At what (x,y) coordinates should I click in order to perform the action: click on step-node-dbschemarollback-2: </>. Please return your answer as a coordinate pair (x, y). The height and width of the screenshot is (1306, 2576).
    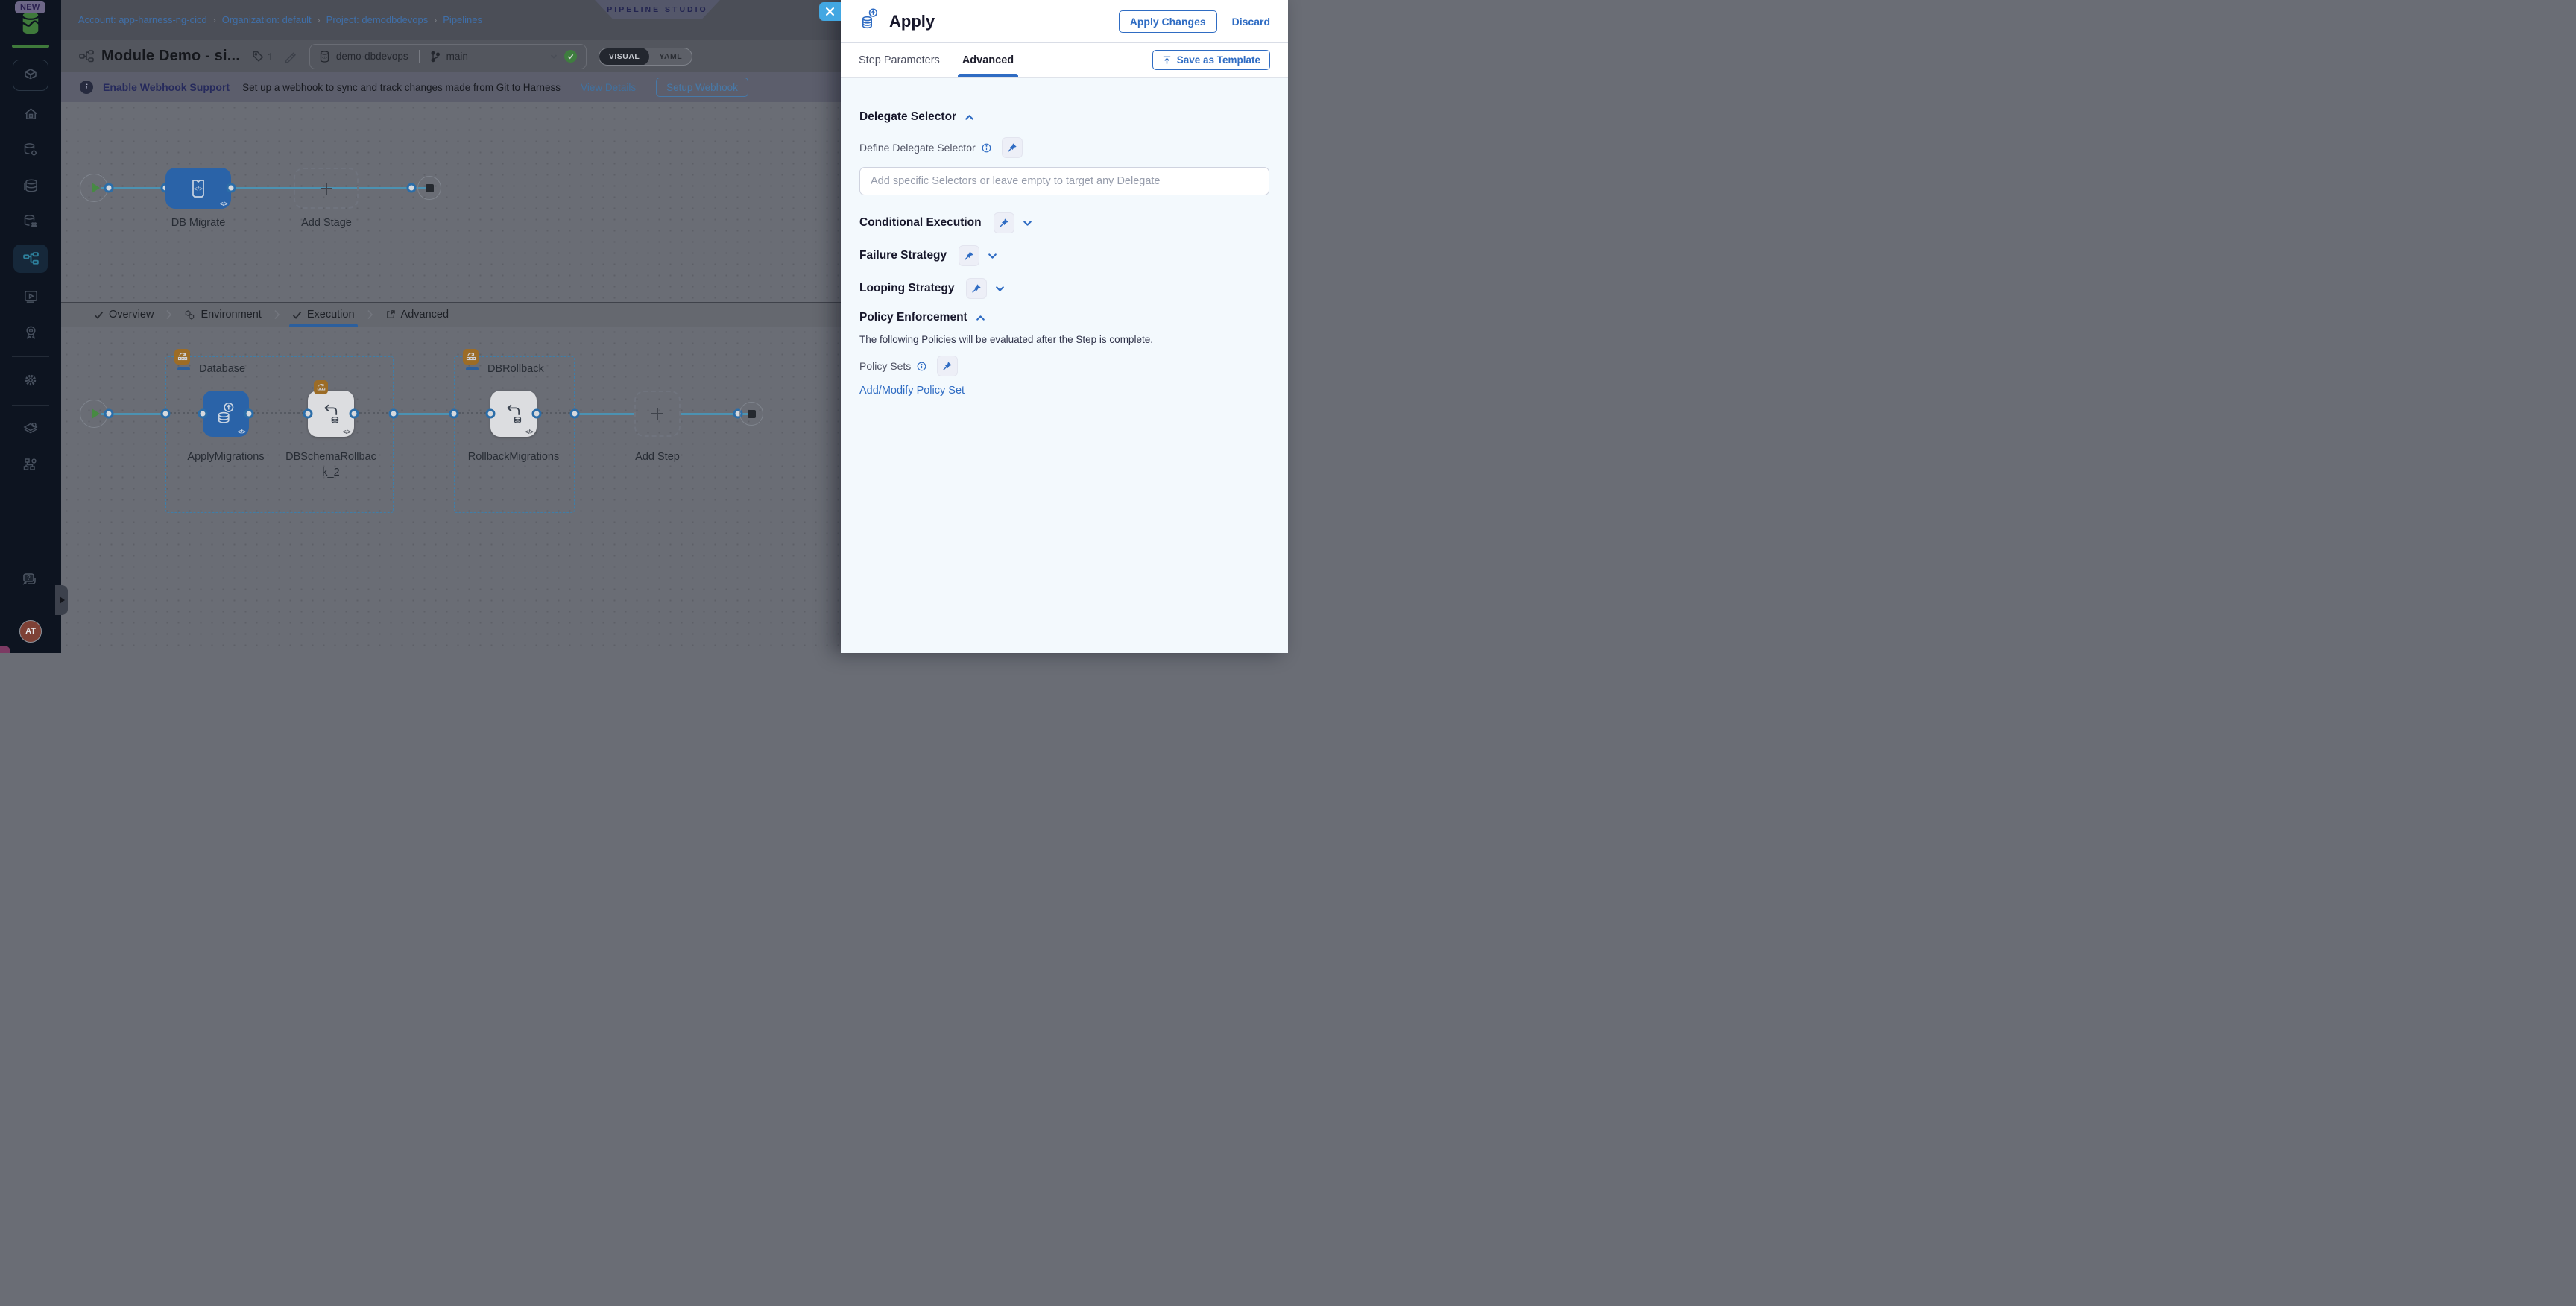
    Looking at the image, I should click on (331, 414).